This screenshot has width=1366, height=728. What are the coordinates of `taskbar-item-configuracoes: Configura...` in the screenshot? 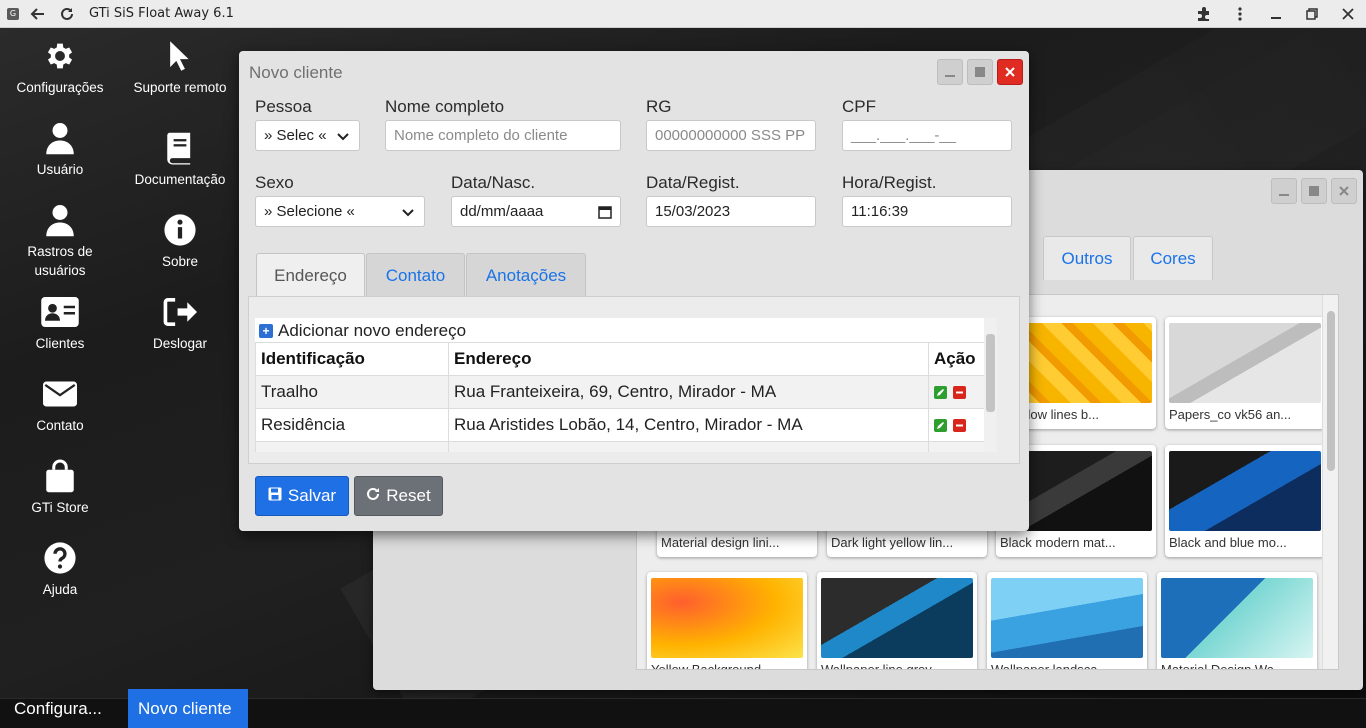 It's located at (63, 708).